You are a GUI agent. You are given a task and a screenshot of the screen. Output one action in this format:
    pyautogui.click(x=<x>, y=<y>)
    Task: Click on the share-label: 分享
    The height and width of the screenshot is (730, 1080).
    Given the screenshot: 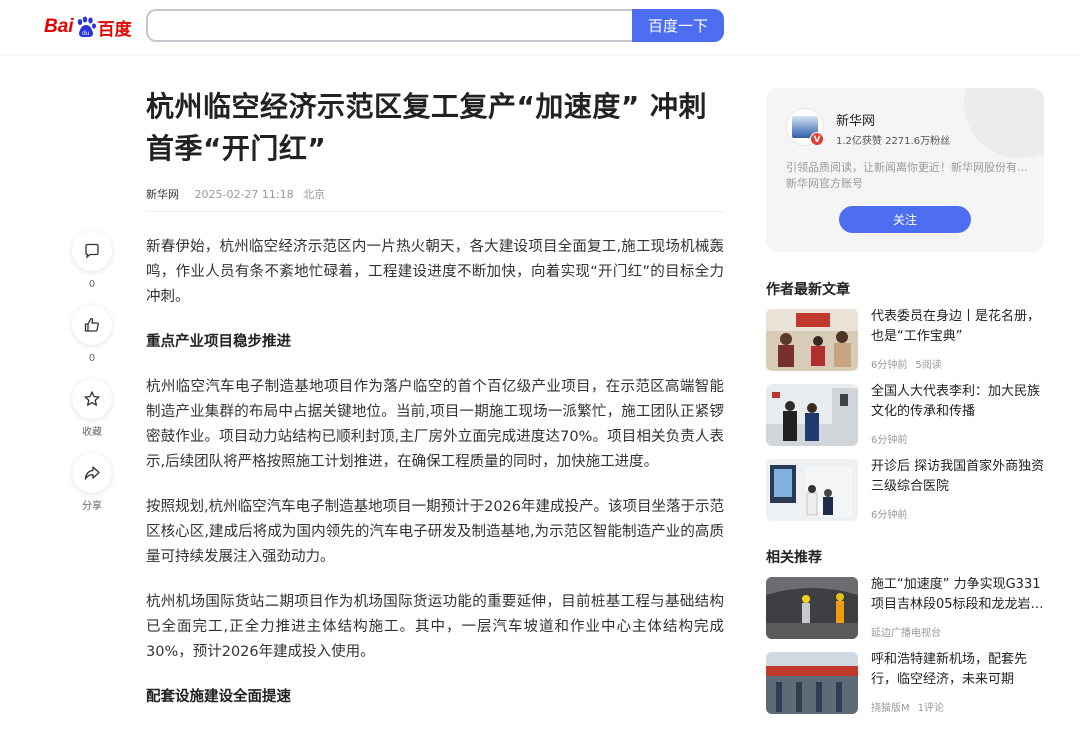 What is the action you would take?
    pyautogui.click(x=92, y=506)
    